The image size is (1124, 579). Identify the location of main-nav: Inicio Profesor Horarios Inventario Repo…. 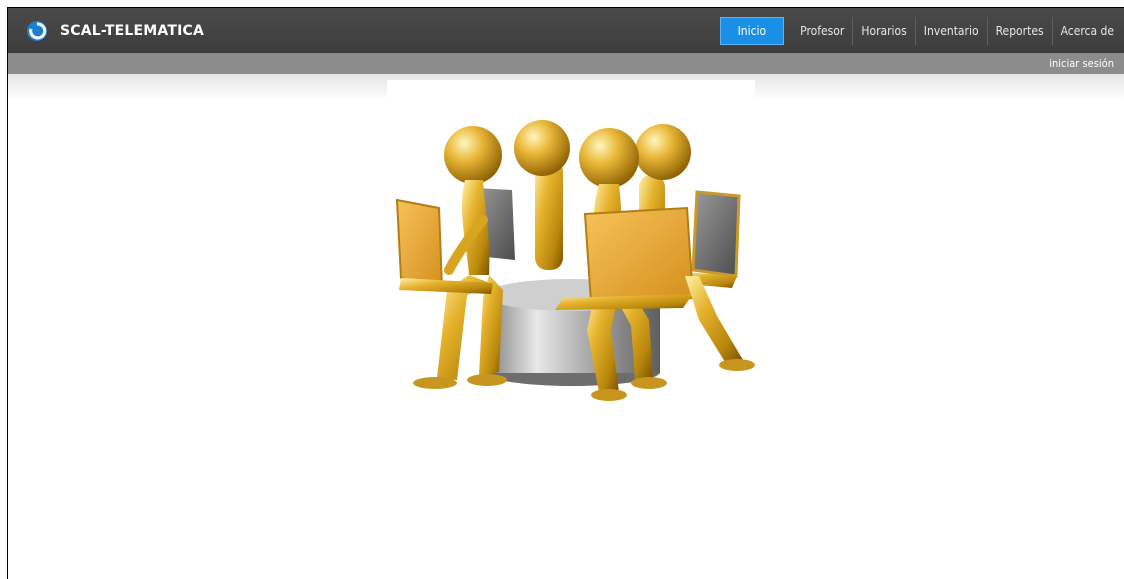
(920, 31).